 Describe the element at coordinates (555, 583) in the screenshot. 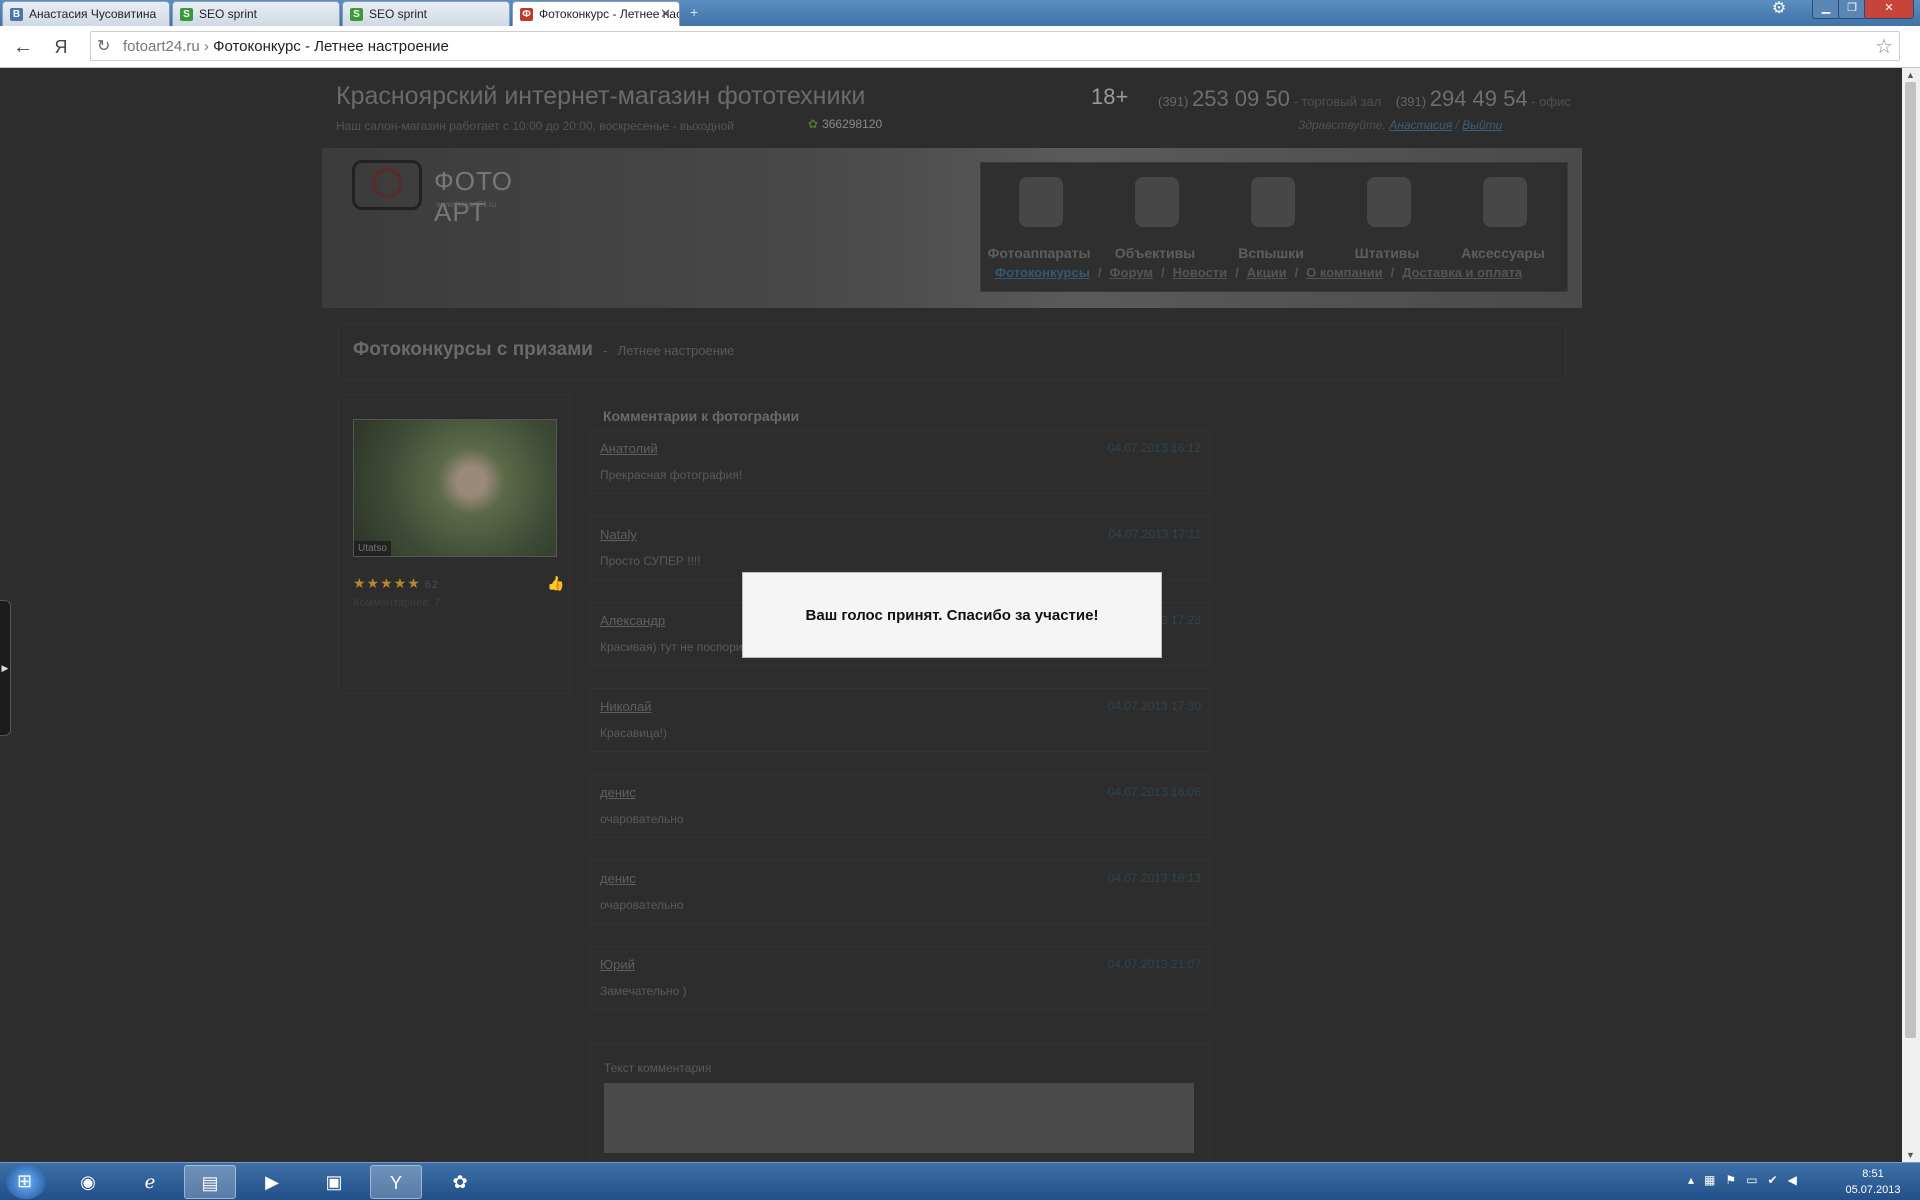

I see `thumbs-up-icon: 👍` at that location.